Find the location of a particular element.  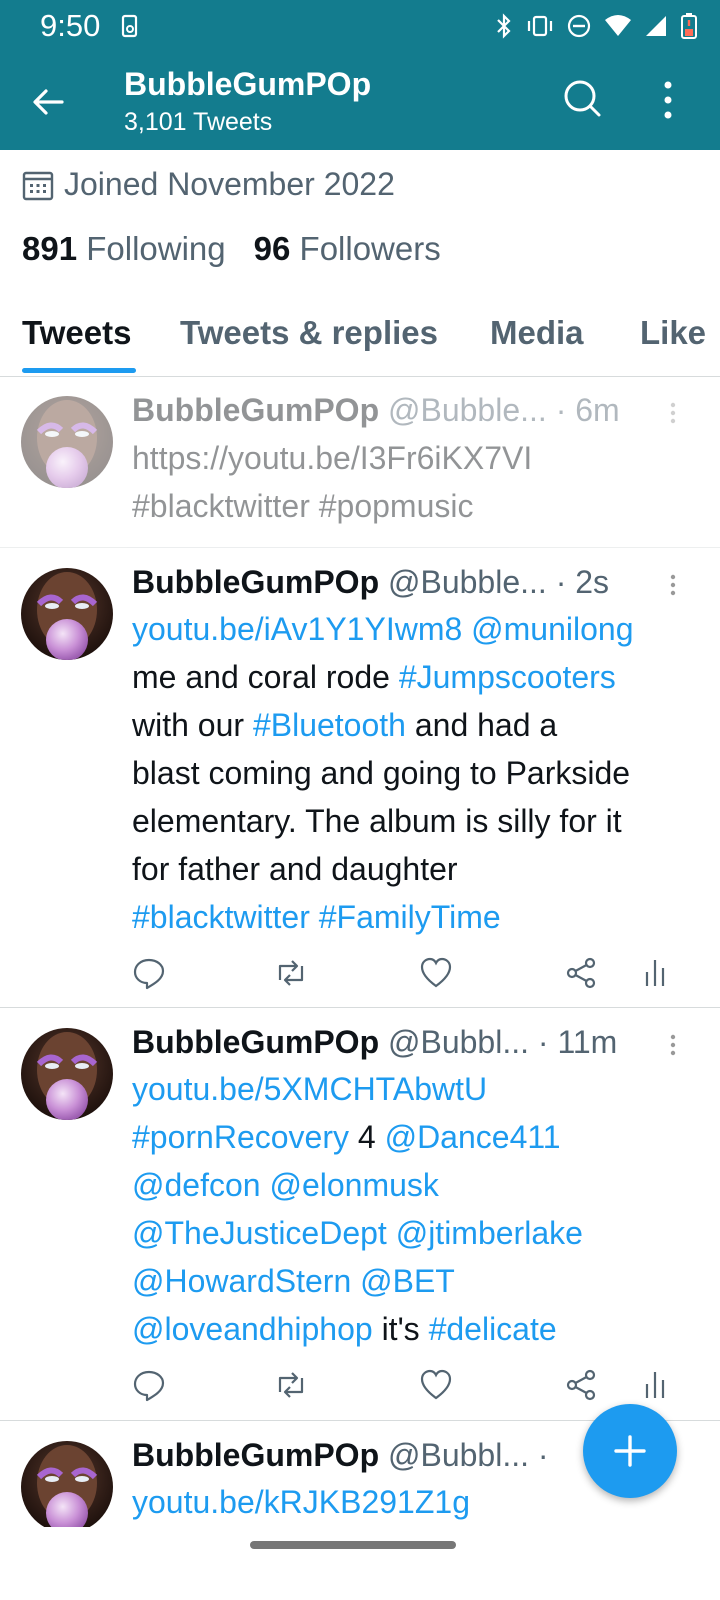

url-link: youtu.be/iAv1Y1YIwm8 is located at coordinates (297, 629).